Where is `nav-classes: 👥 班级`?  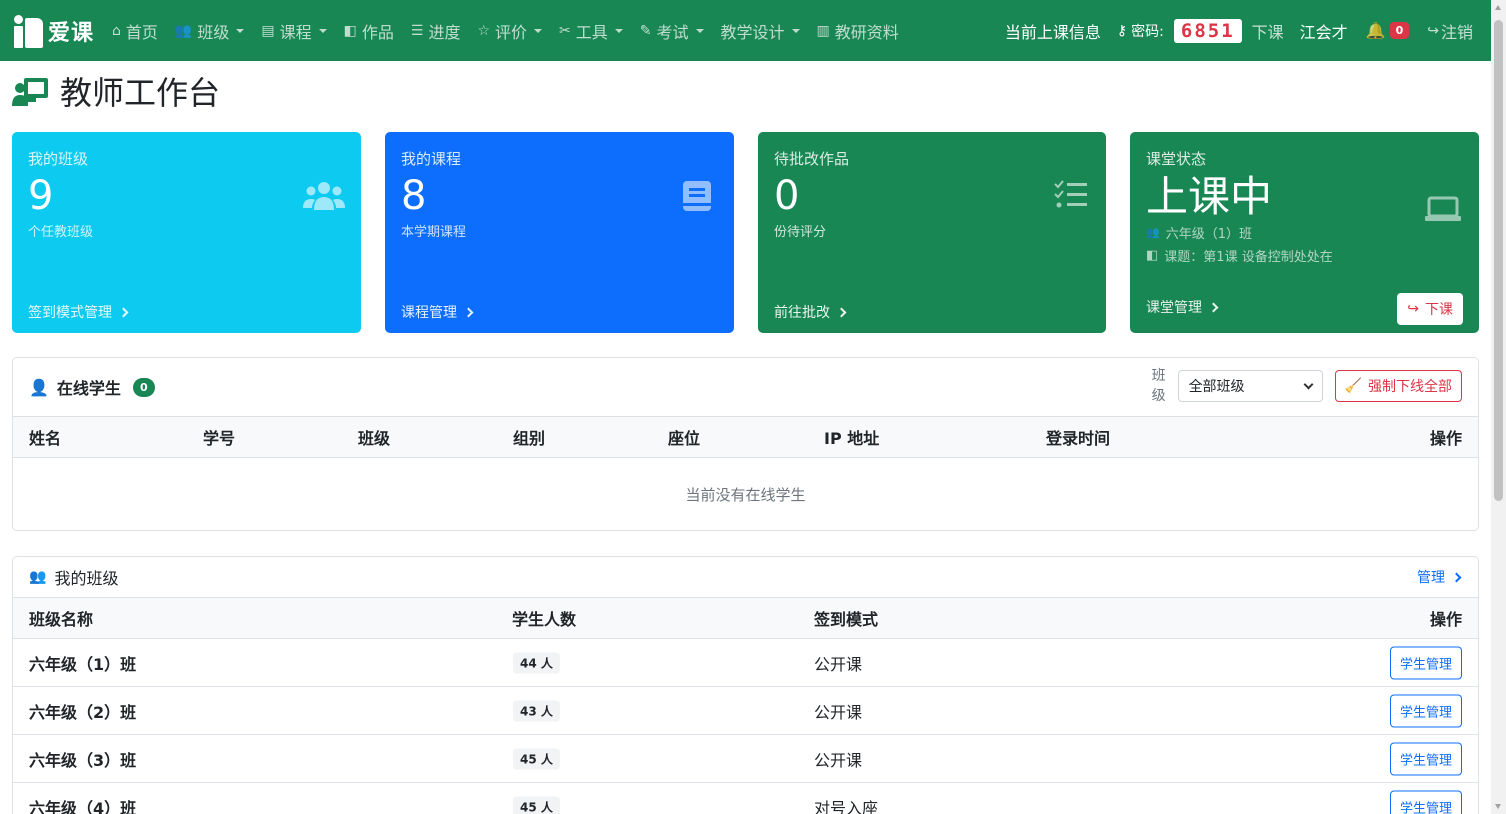 nav-classes: 👥 班级 is located at coordinates (209, 31).